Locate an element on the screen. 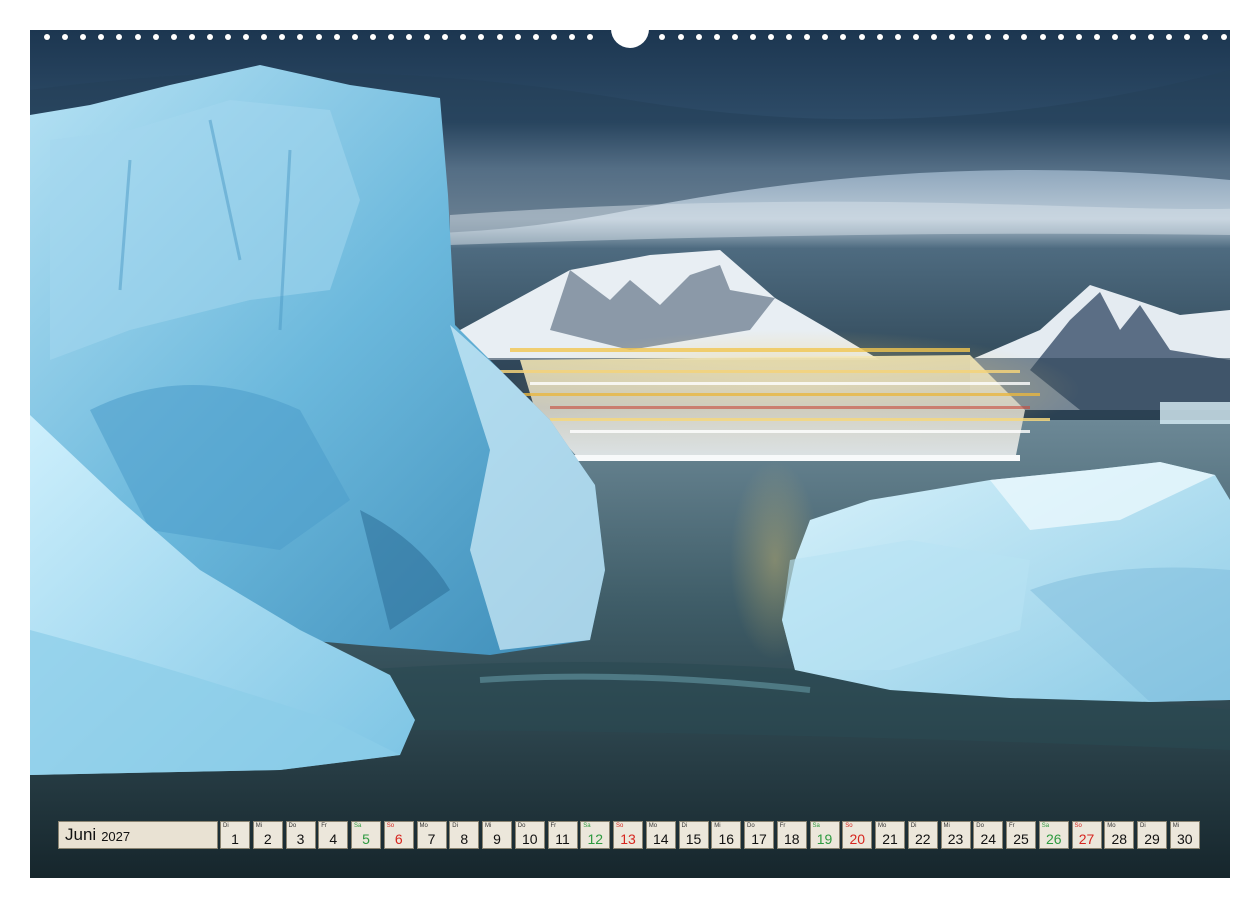 This screenshot has height=908, width=1260. day-cell: Mi 30 is located at coordinates (1184, 835).